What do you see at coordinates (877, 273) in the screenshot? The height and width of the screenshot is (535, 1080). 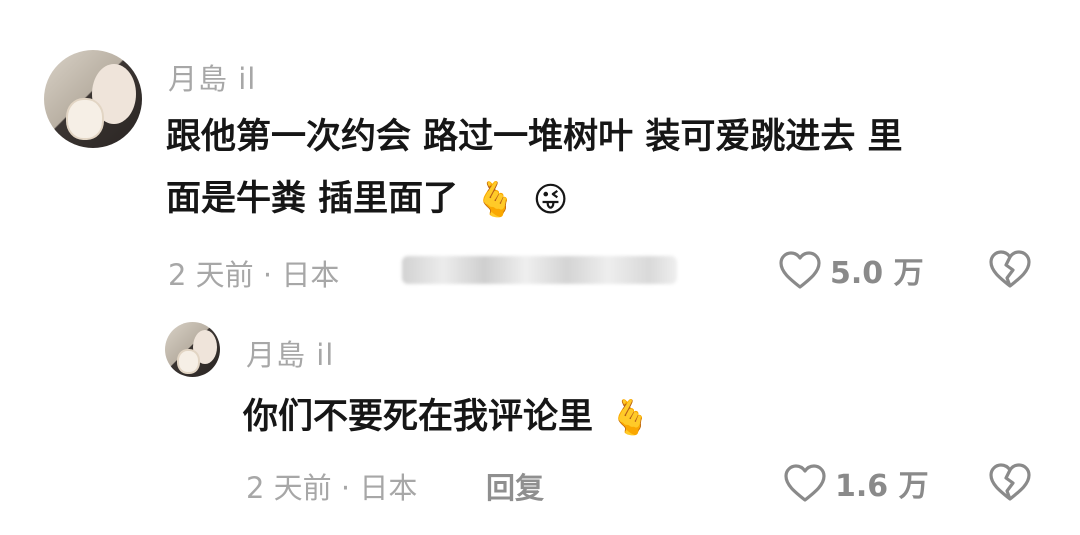 I see `comment-like-count: 5.0 万` at bounding box center [877, 273].